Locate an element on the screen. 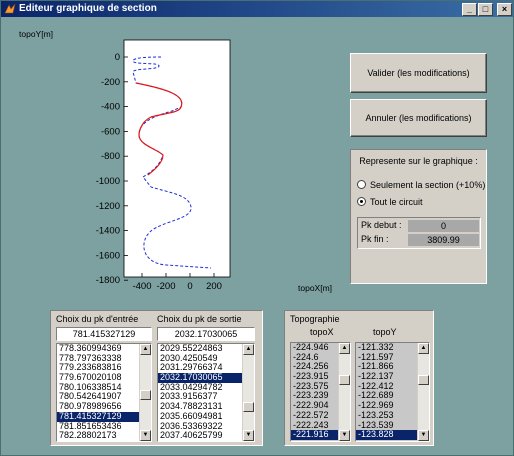  entry-list-scrollbar: ▲ ▼ is located at coordinates (145, 392).